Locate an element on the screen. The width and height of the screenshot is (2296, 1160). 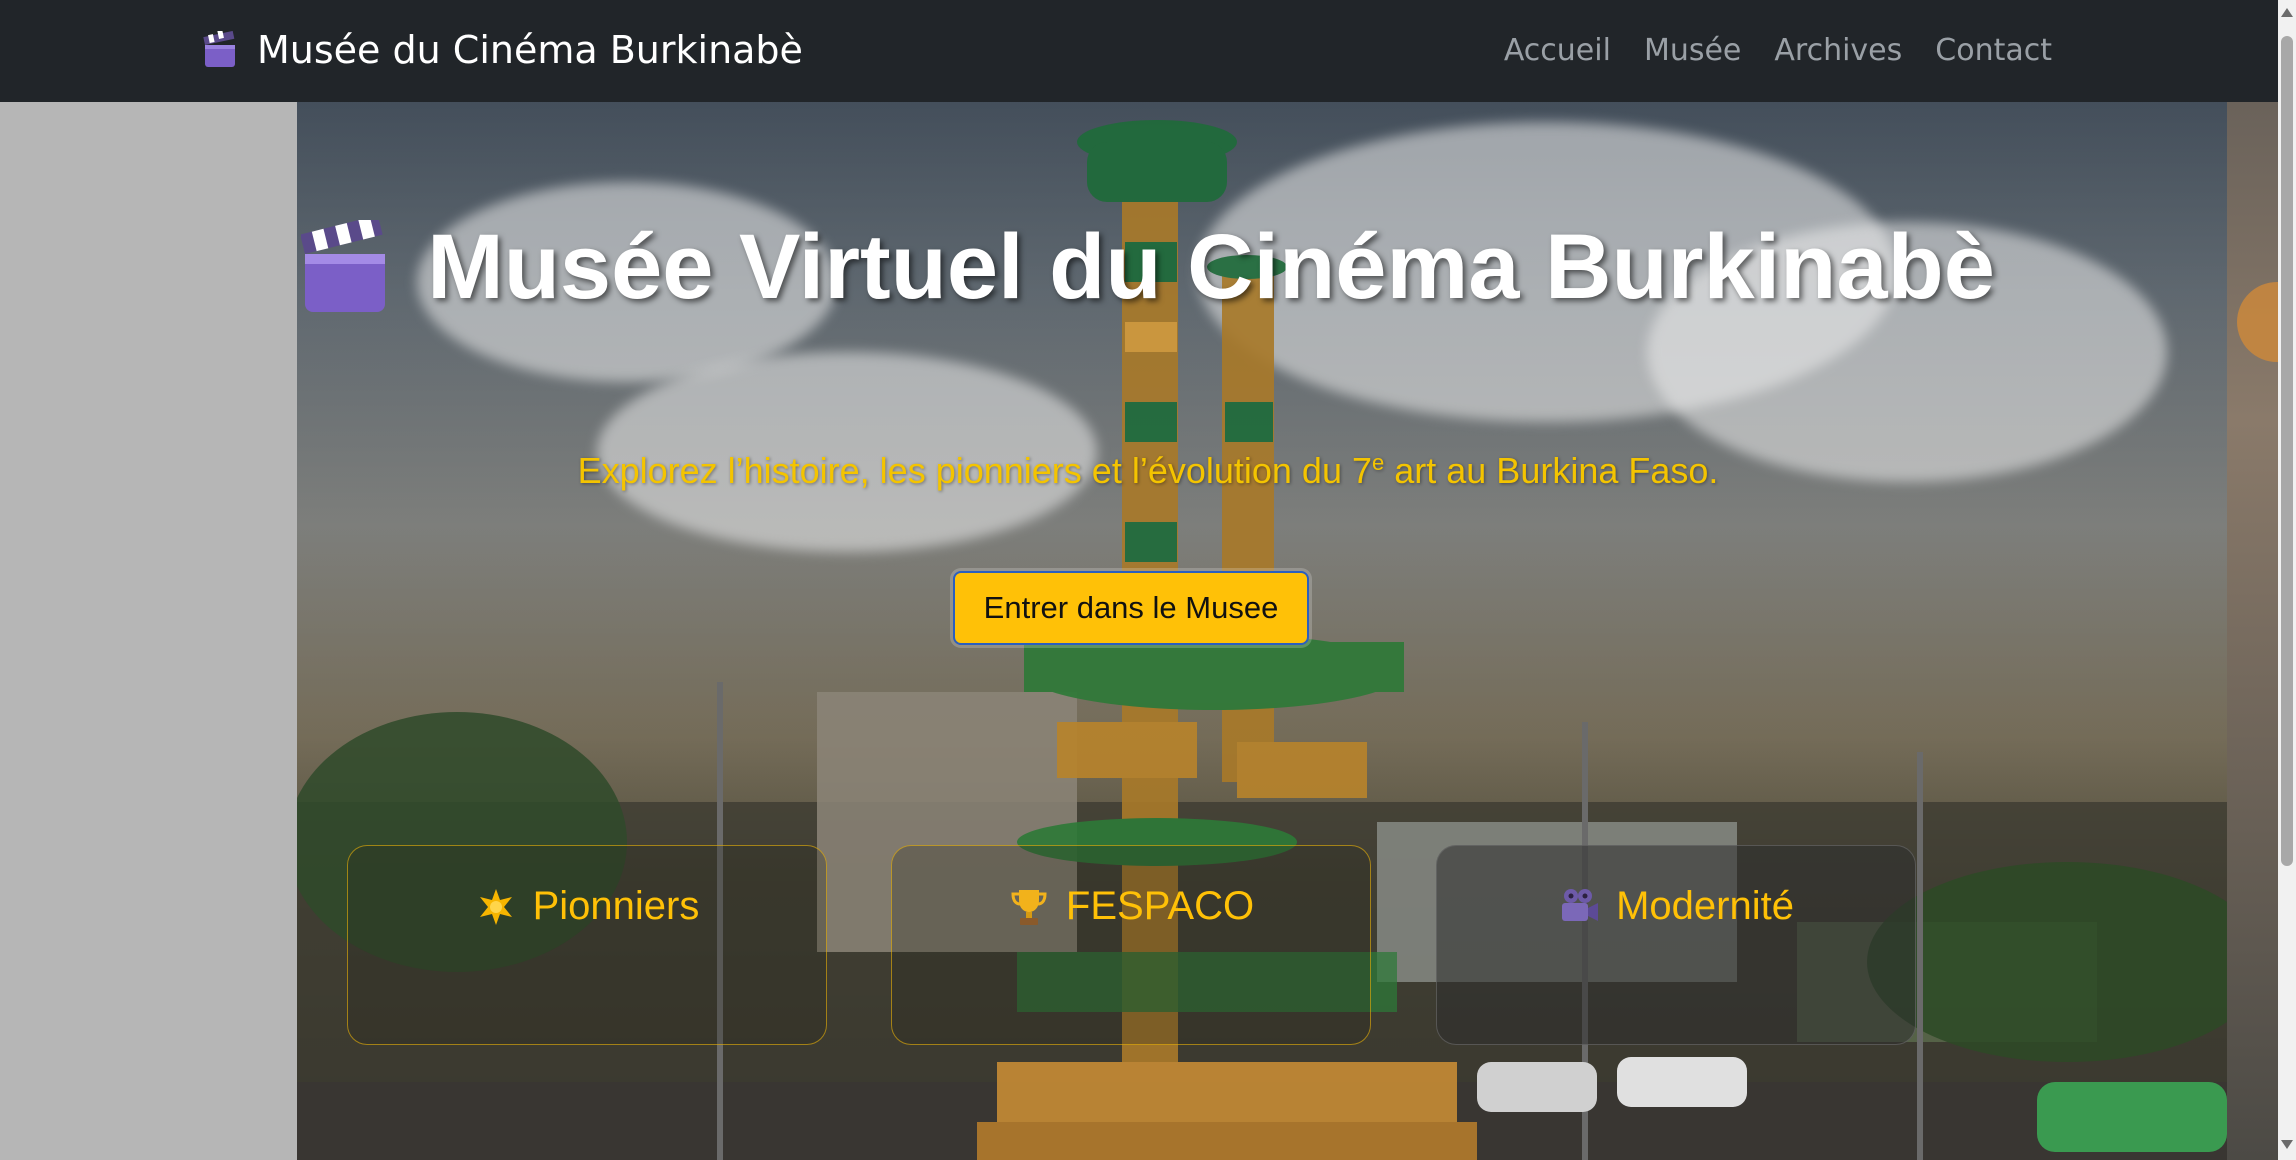
nav-link-archives: Archives is located at coordinates (1838, 50).